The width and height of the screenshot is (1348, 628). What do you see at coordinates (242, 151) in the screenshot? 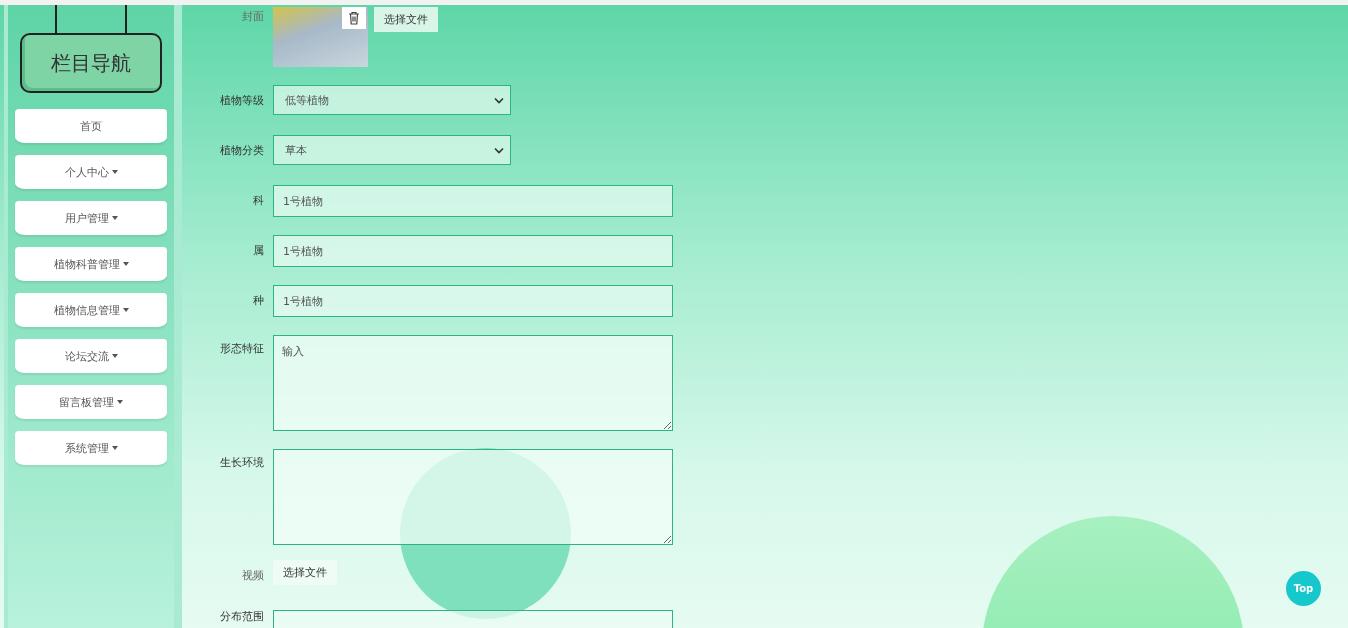
I see `field-label: 植物分类` at bounding box center [242, 151].